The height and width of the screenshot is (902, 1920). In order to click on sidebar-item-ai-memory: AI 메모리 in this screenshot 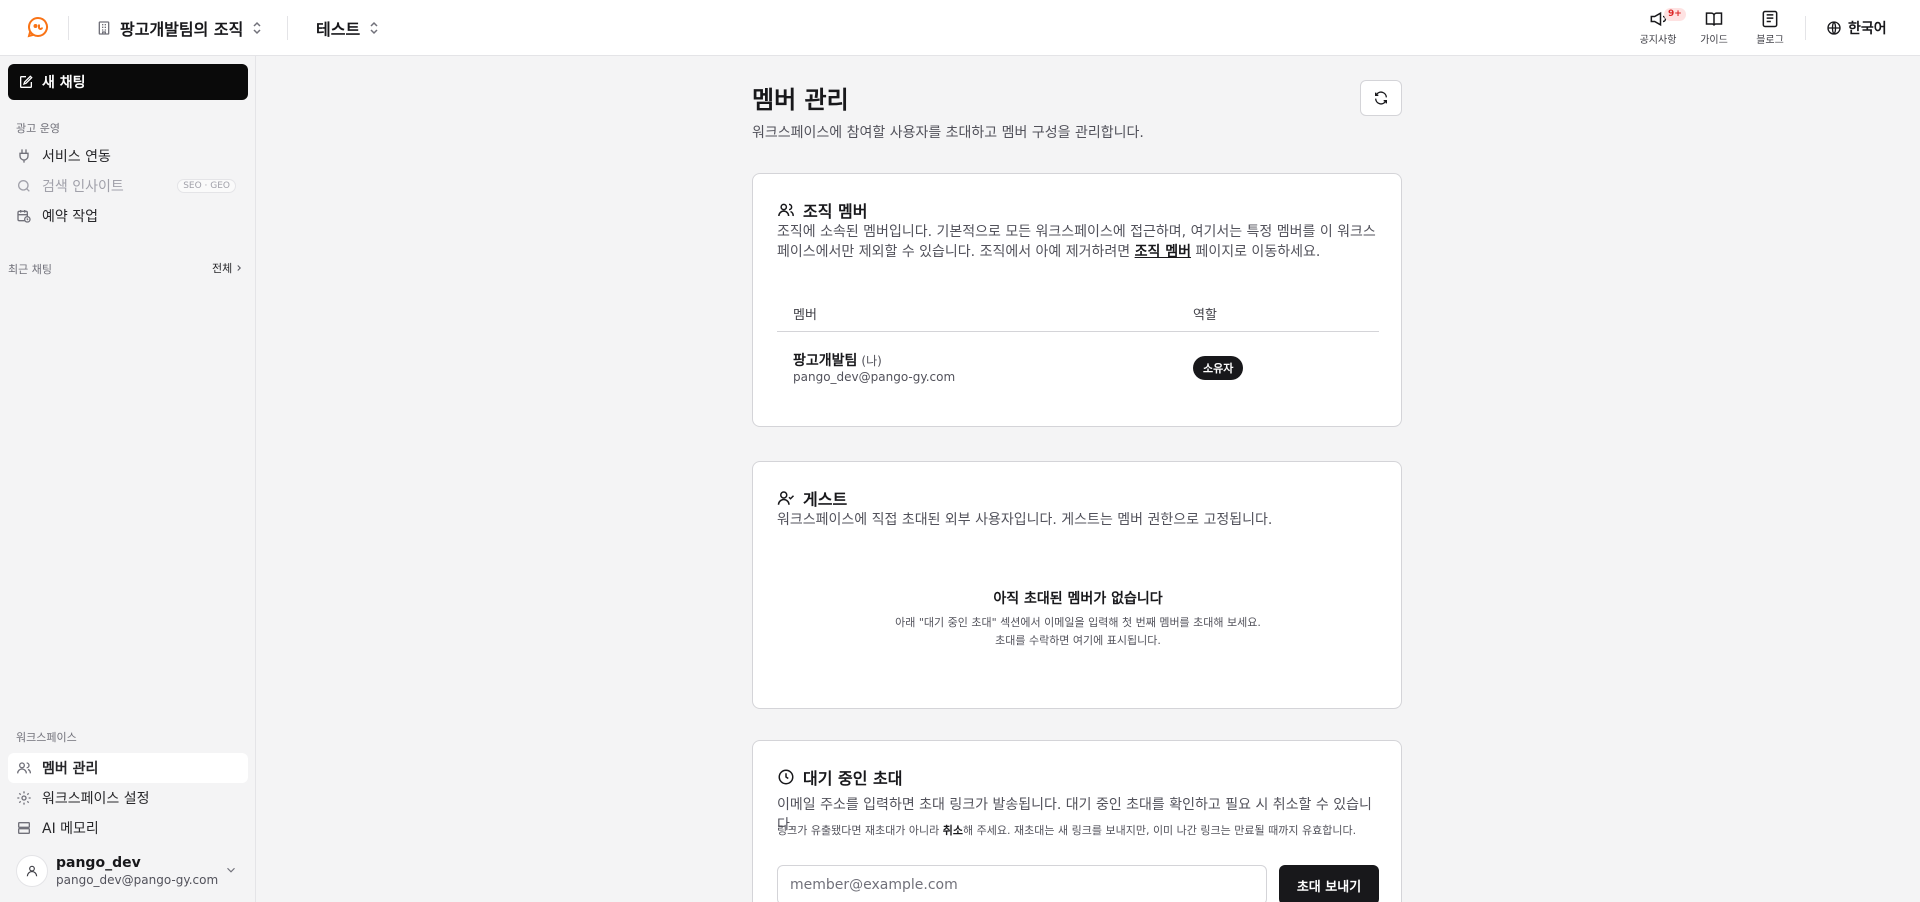, I will do `click(128, 828)`.